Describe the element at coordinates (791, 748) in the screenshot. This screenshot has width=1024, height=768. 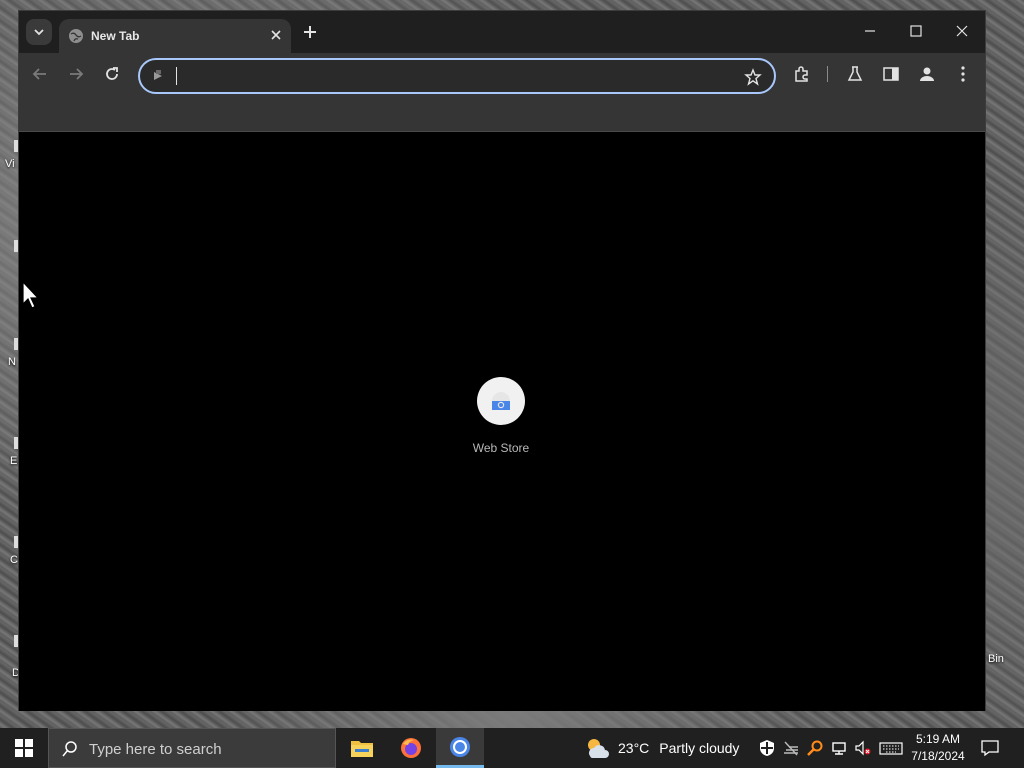
I see `network-disconnected-icon` at that location.